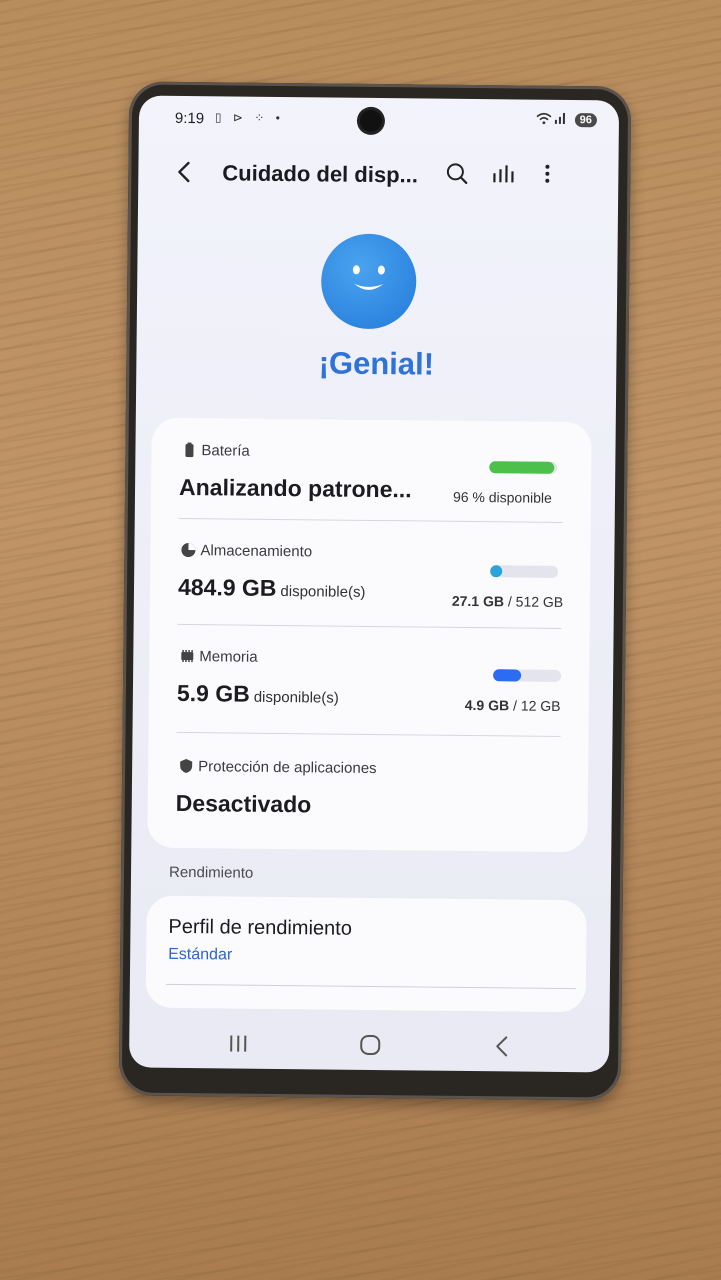  Describe the element at coordinates (503, 174) in the screenshot. I see `stats-icon` at that location.